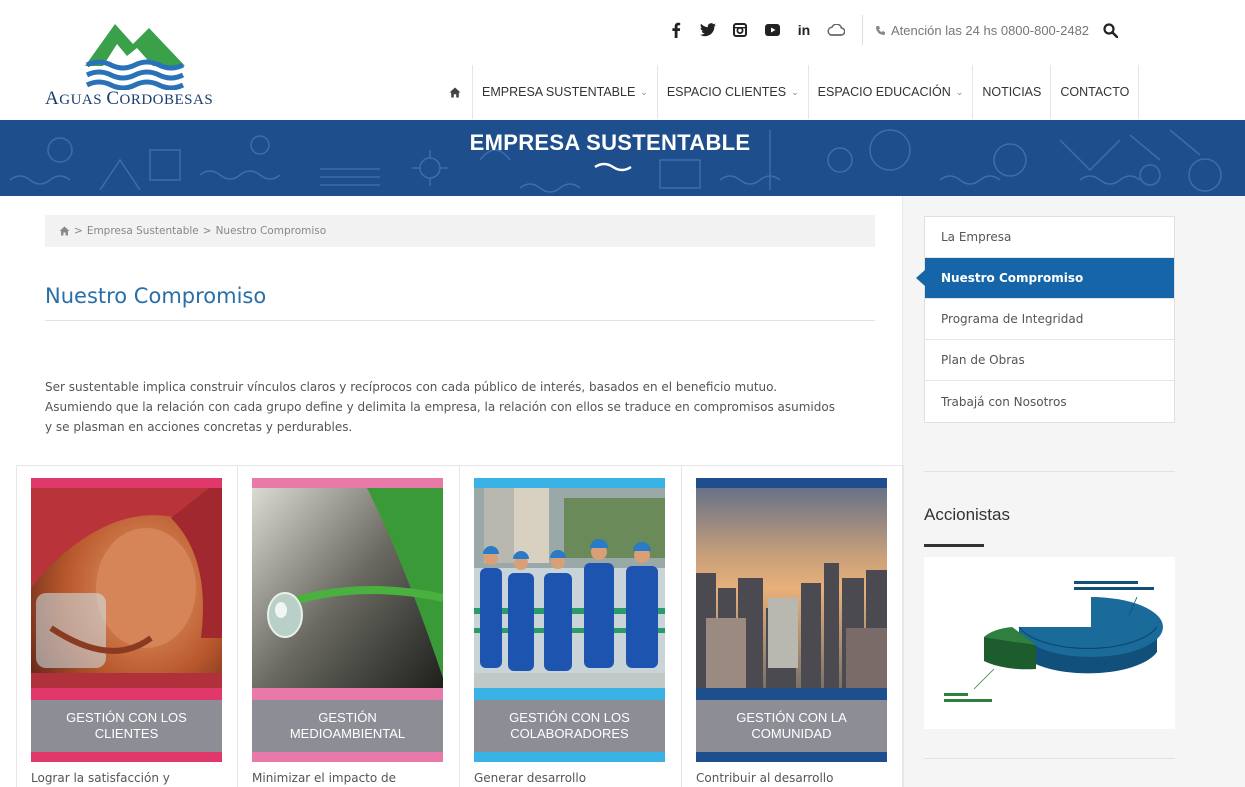 The height and width of the screenshot is (787, 1245). I want to click on social-links: in, so click(756, 30).